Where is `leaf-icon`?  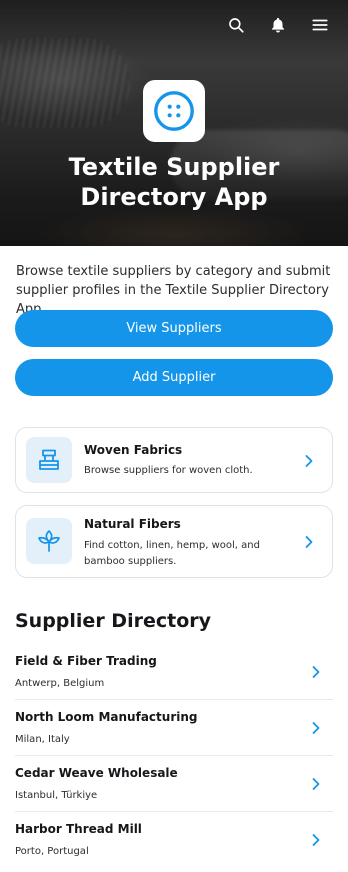 leaf-icon is located at coordinates (49, 541).